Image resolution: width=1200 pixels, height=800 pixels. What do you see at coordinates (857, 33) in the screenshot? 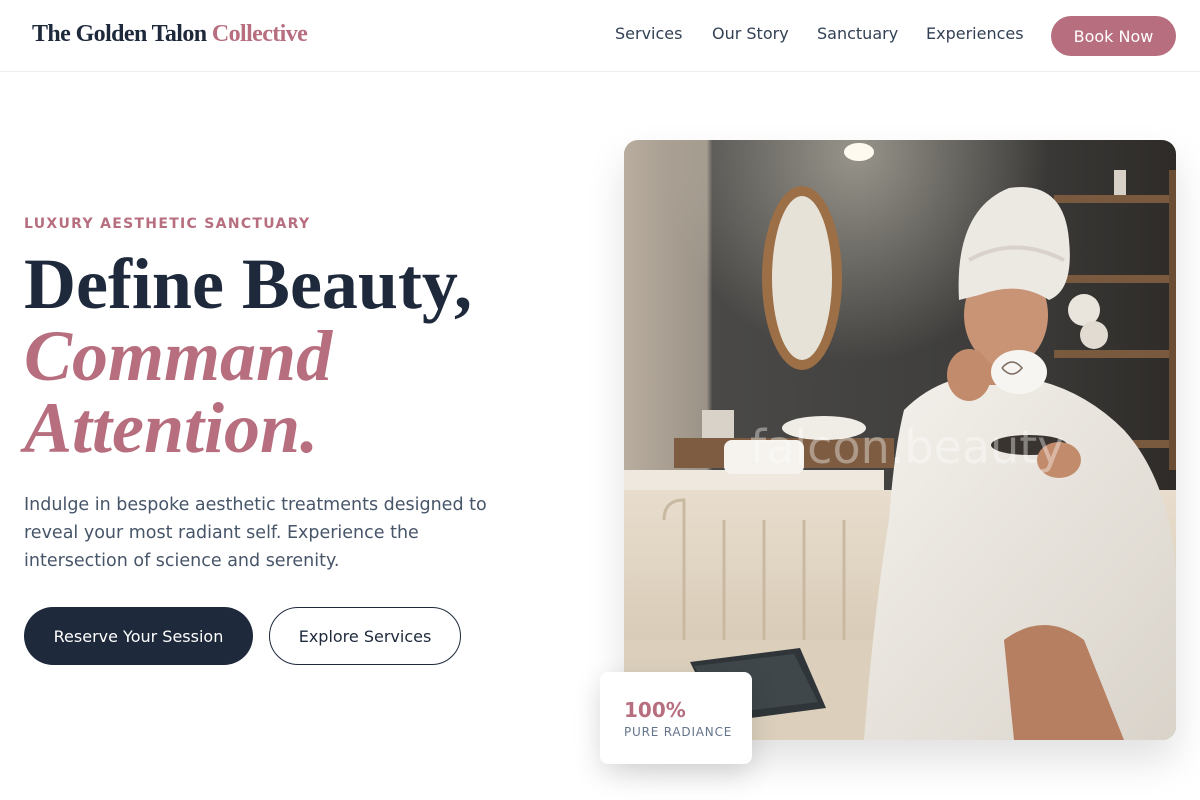
I see `nav-sanctuary: Sanctuary` at bounding box center [857, 33].